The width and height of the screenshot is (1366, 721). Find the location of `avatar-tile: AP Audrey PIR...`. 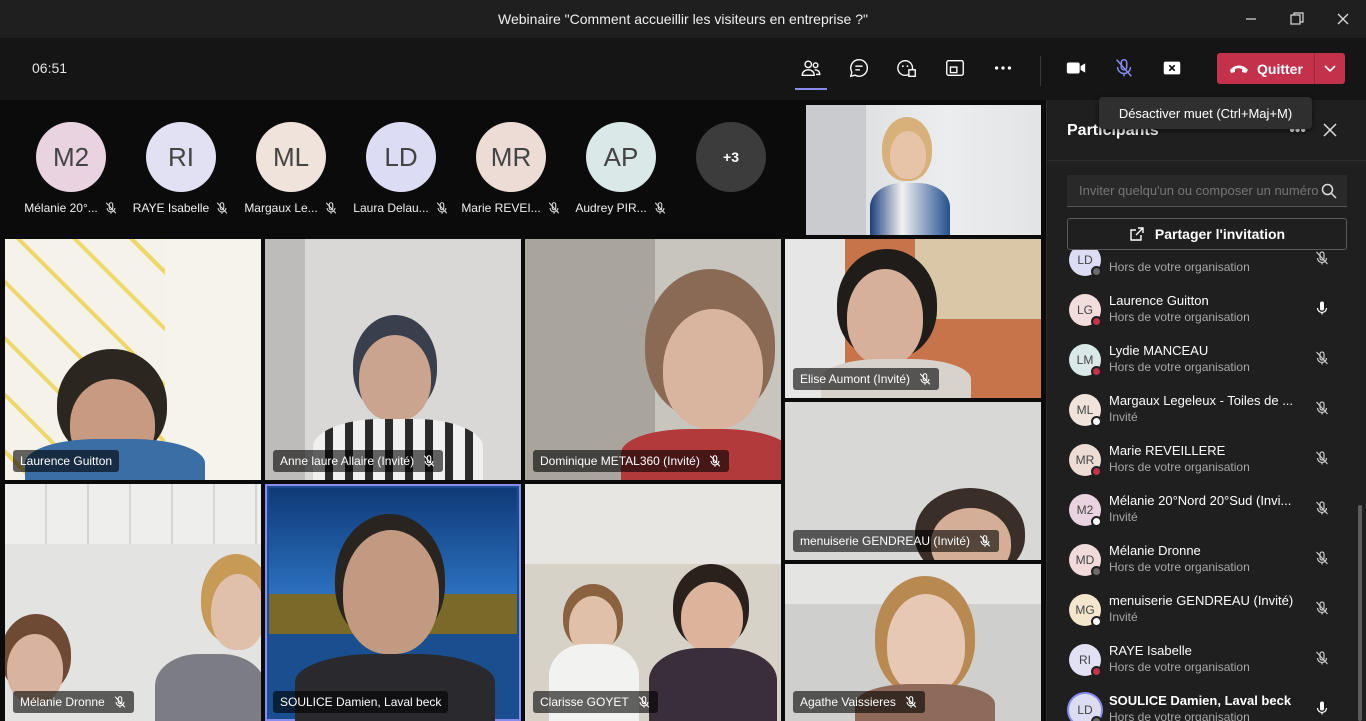

avatar-tile: AP Audrey PIR... is located at coordinates (621, 168).